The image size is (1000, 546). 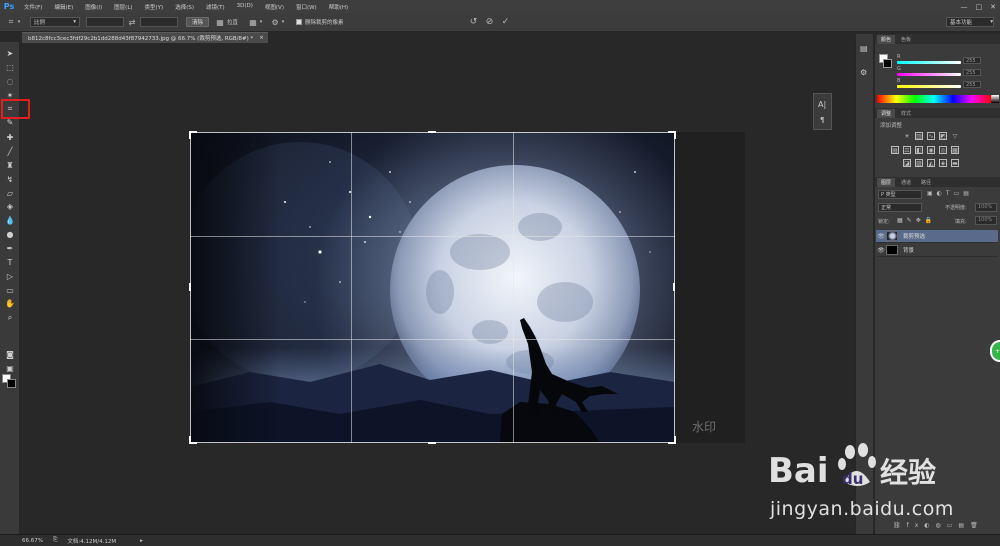 What do you see at coordinates (190, 287) in the screenshot?
I see `crop-handle-left` at bounding box center [190, 287].